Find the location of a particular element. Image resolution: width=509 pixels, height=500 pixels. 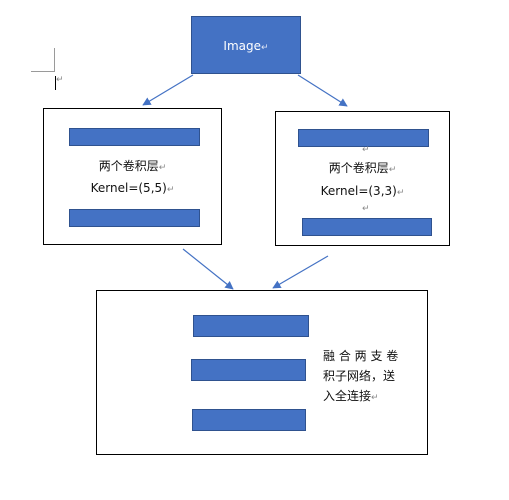

arrow-right-to-fusion is located at coordinates (300, 272).